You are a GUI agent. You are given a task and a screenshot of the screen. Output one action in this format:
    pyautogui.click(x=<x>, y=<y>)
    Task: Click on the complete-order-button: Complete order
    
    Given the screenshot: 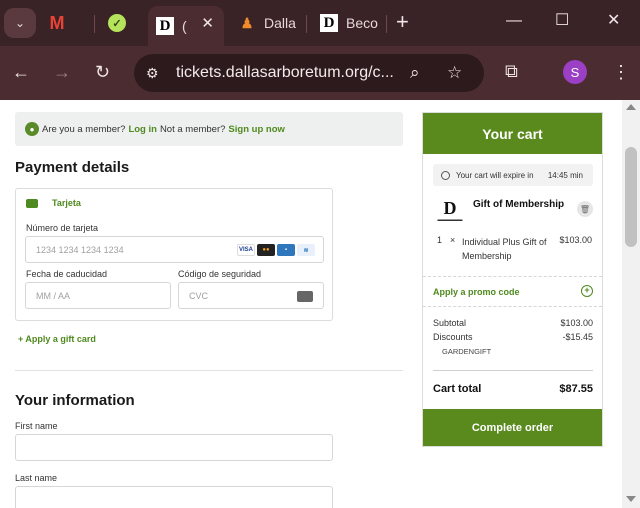 What is the action you would take?
    pyautogui.click(x=512, y=427)
    